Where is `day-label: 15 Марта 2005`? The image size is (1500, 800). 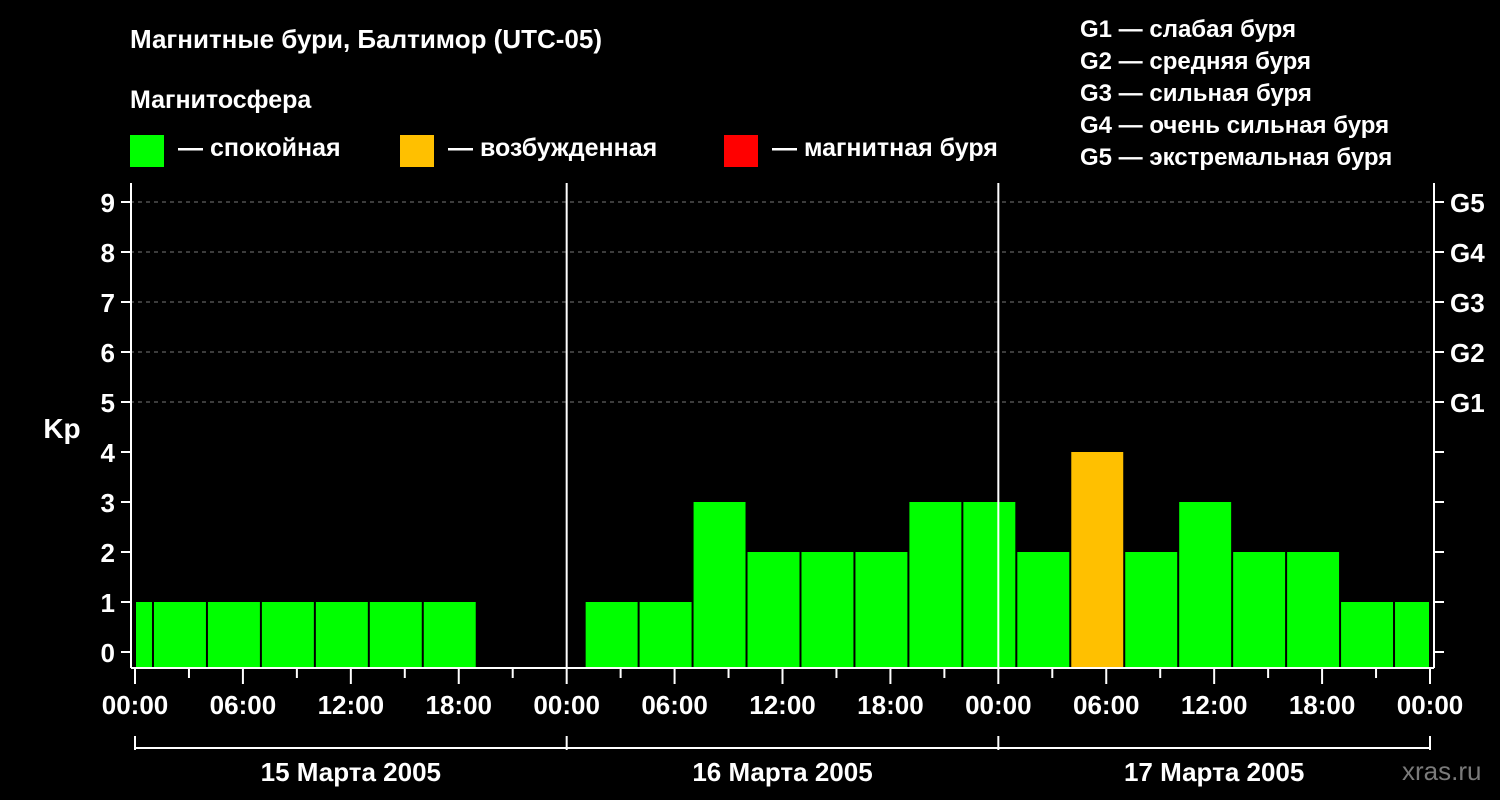
day-label: 15 Марта 2005 is located at coordinates (351, 772).